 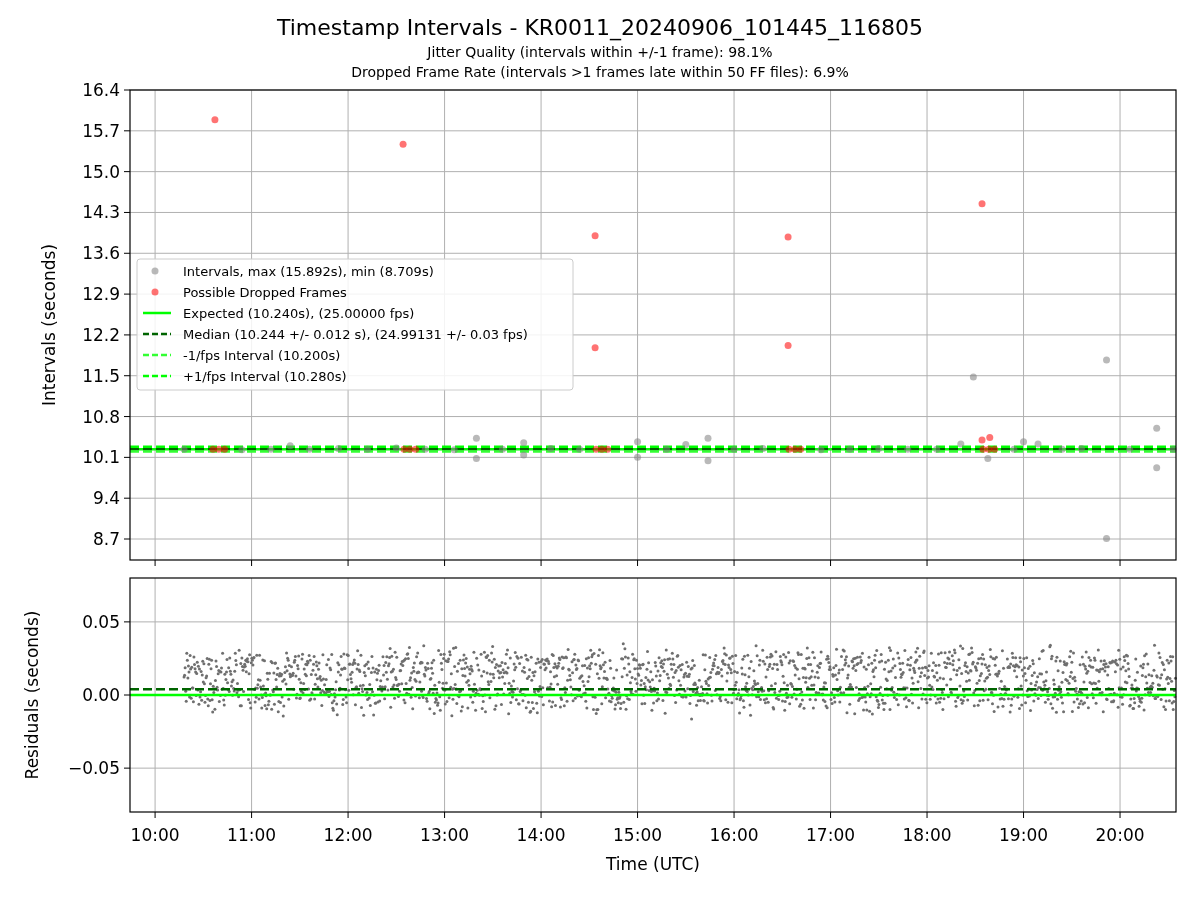 I want to click on tick-label: 11.5, so click(x=101, y=375).